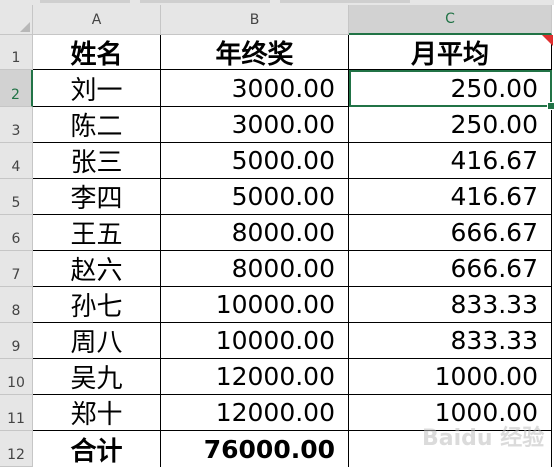 The height and width of the screenshot is (475, 554). I want to click on cell-bonus-4: 5000.00, so click(255, 161).